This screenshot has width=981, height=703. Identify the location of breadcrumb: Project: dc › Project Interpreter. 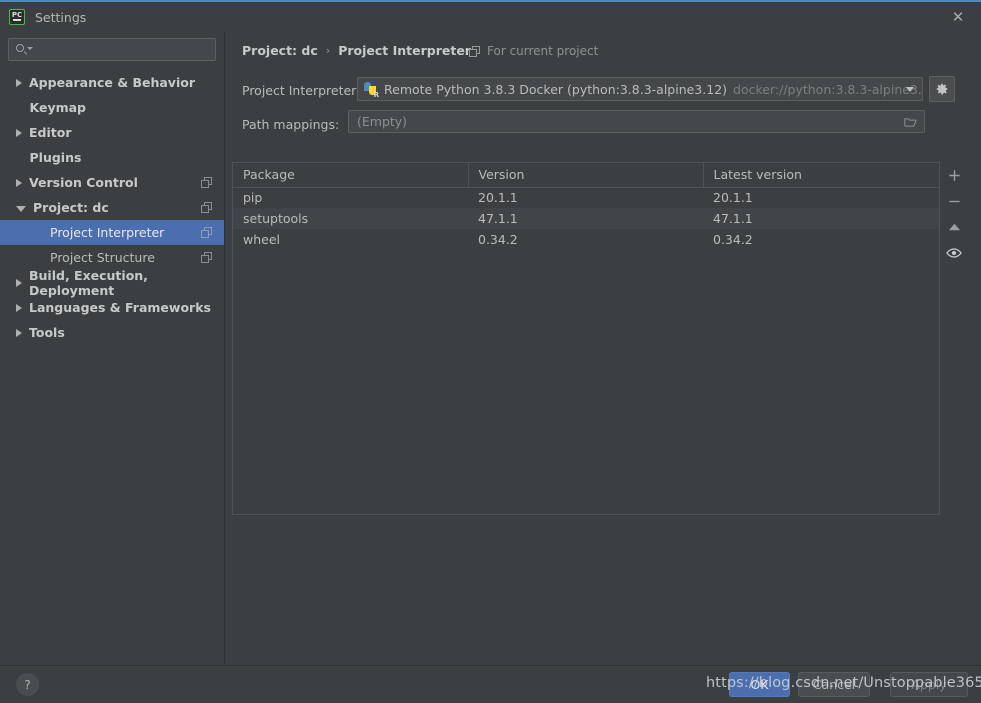
(356, 50).